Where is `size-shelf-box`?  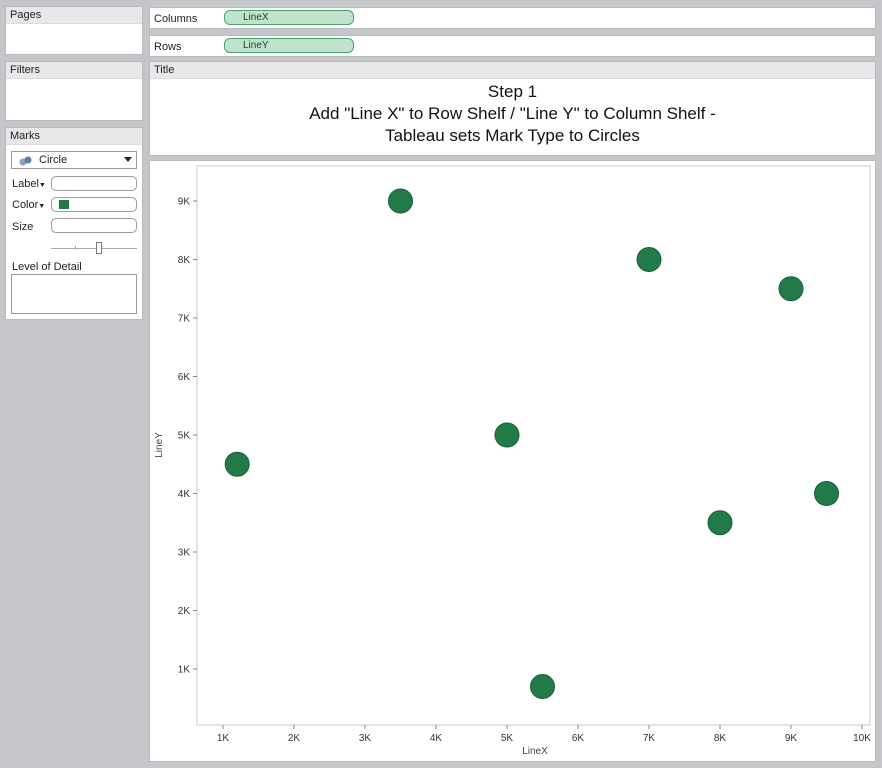
size-shelf-box is located at coordinates (94, 225).